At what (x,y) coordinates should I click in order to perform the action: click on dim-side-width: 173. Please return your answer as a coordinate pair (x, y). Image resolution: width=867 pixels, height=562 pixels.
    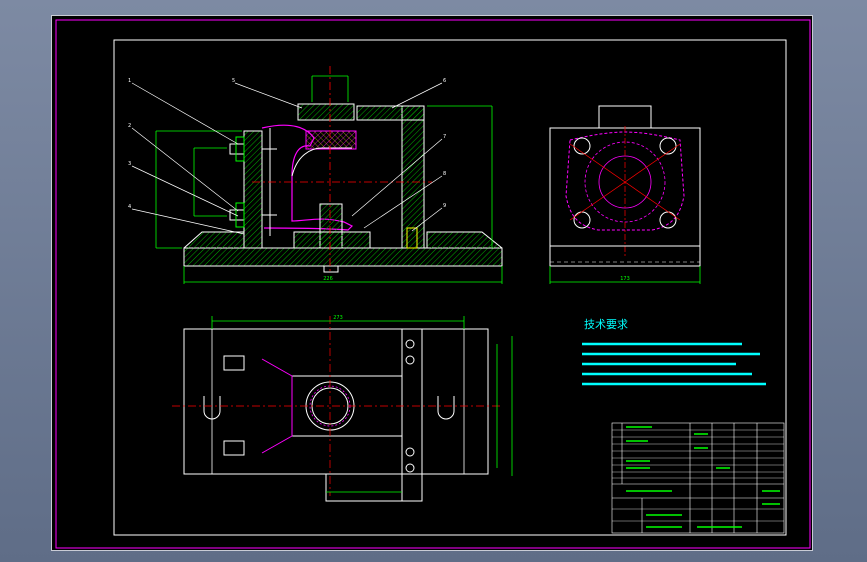
    Looking at the image, I should click on (625, 279).